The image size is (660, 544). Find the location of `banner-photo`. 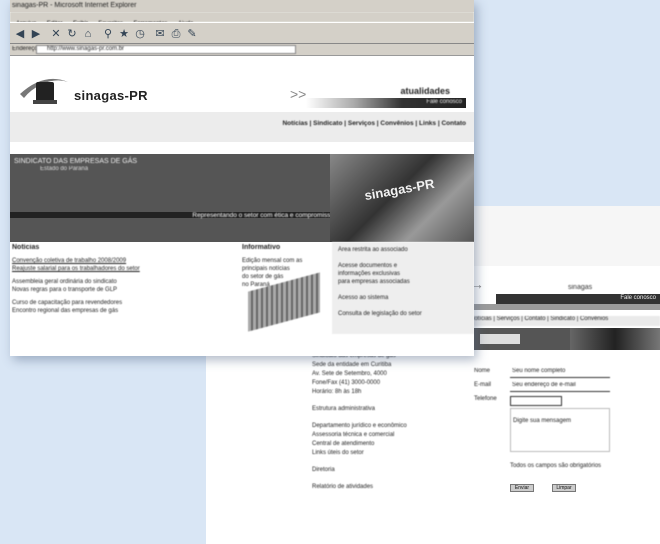

banner-photo is located at coordinates (615, 339).